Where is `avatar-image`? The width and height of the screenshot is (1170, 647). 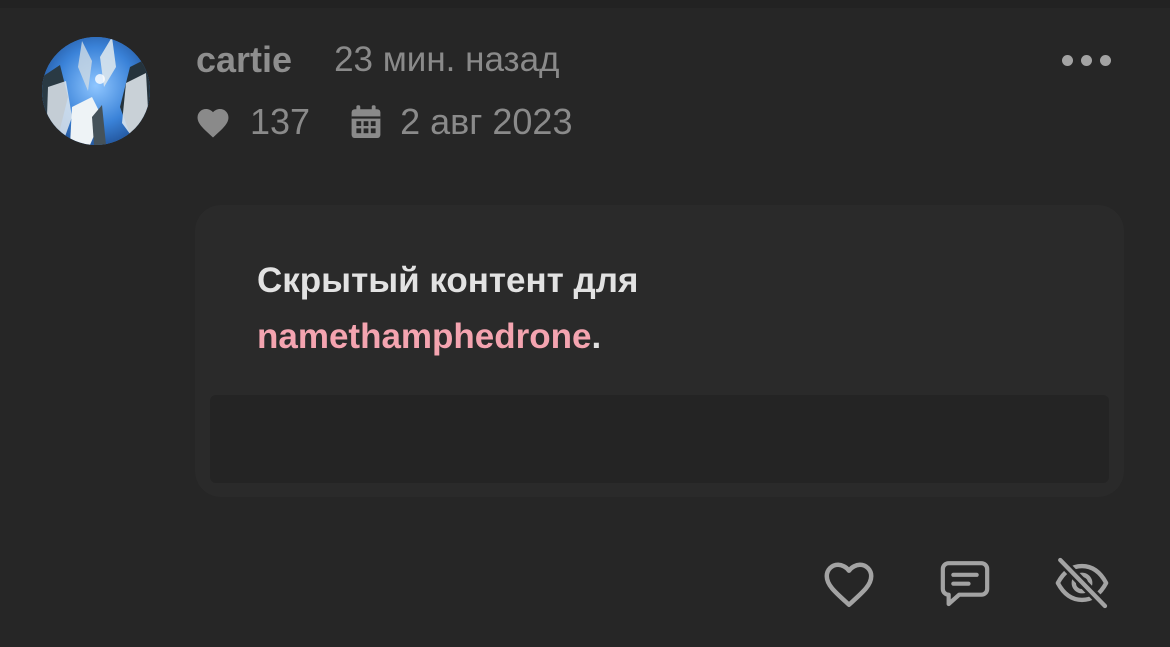
avatar-image is located at coordinates (96, 91).